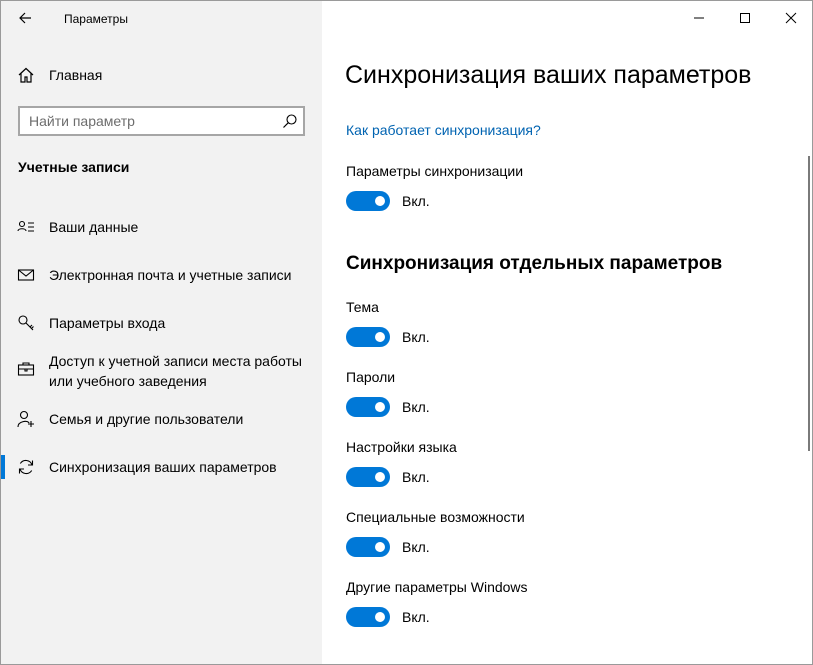  Describe the element at coordinates (161, 233) in the screenshot. I see `sidebar-item-your-info: Ваши данные` at that location.